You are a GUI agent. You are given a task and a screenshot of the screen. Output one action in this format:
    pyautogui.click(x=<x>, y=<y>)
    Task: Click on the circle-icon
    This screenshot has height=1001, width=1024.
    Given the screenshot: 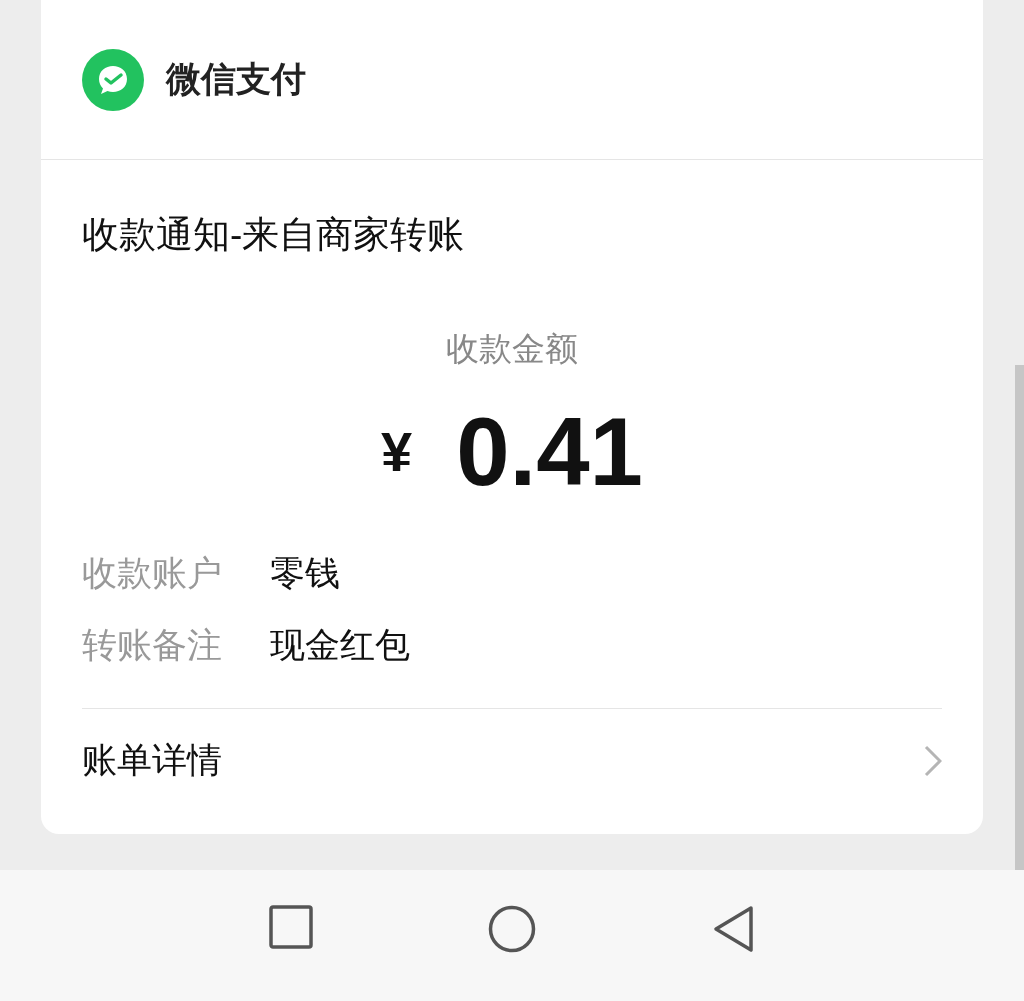 What is the action you would take?
    pyautogui.click(x=512, y=929)
    